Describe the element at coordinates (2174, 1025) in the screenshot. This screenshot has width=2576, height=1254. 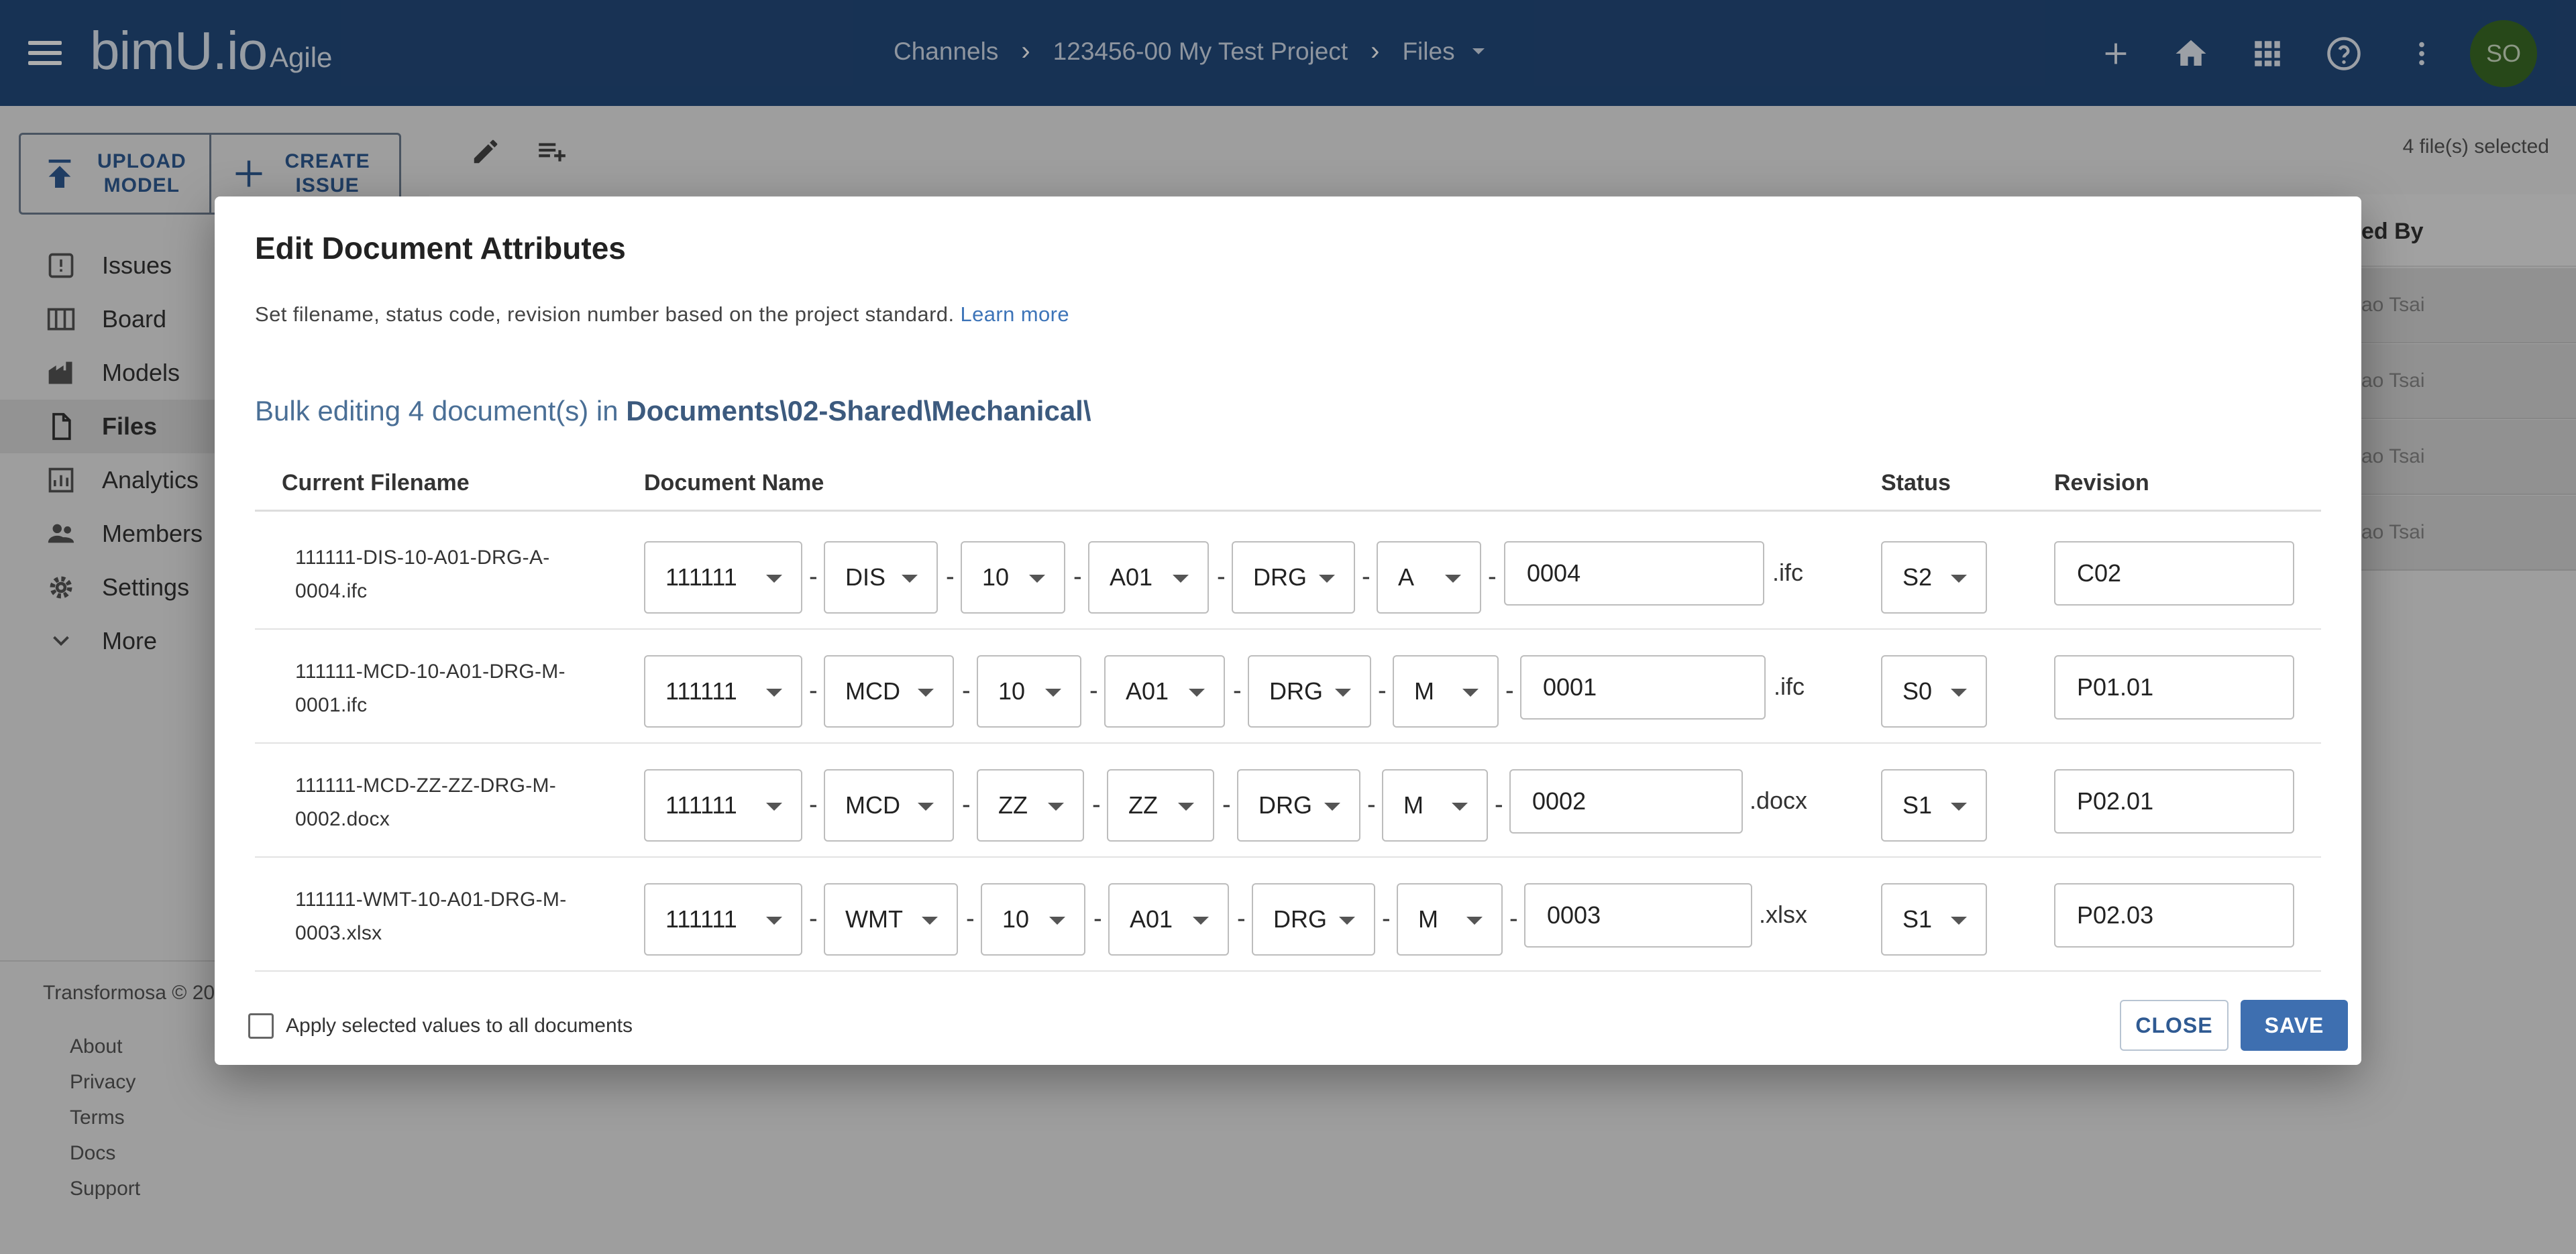
I see `close-button: CLOSE` at that location.